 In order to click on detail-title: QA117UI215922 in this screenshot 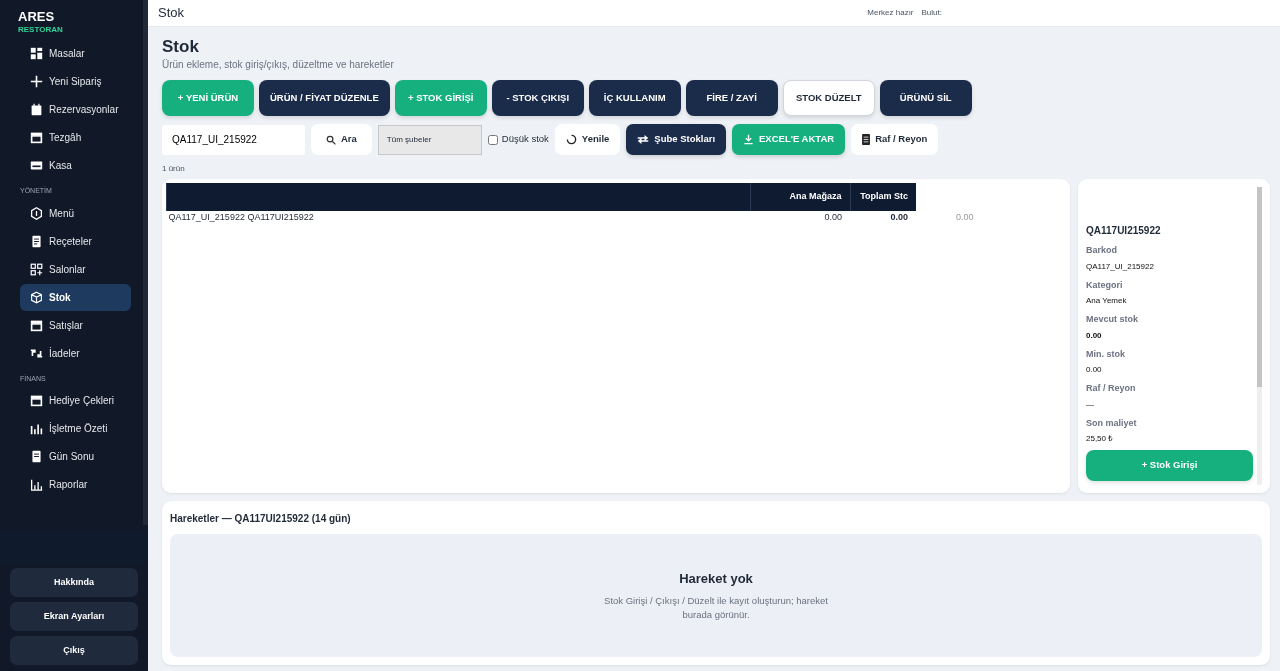, I will do `click(1124, 231)`.